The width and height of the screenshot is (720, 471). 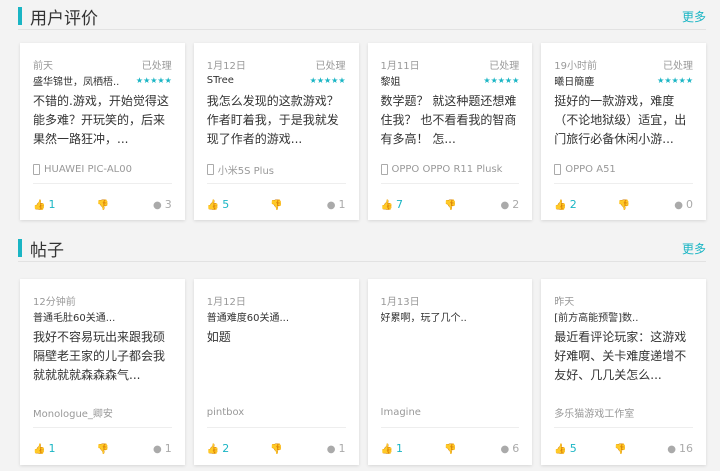 I want to click on review-user: 黎姐, so click(x=390, y=82).